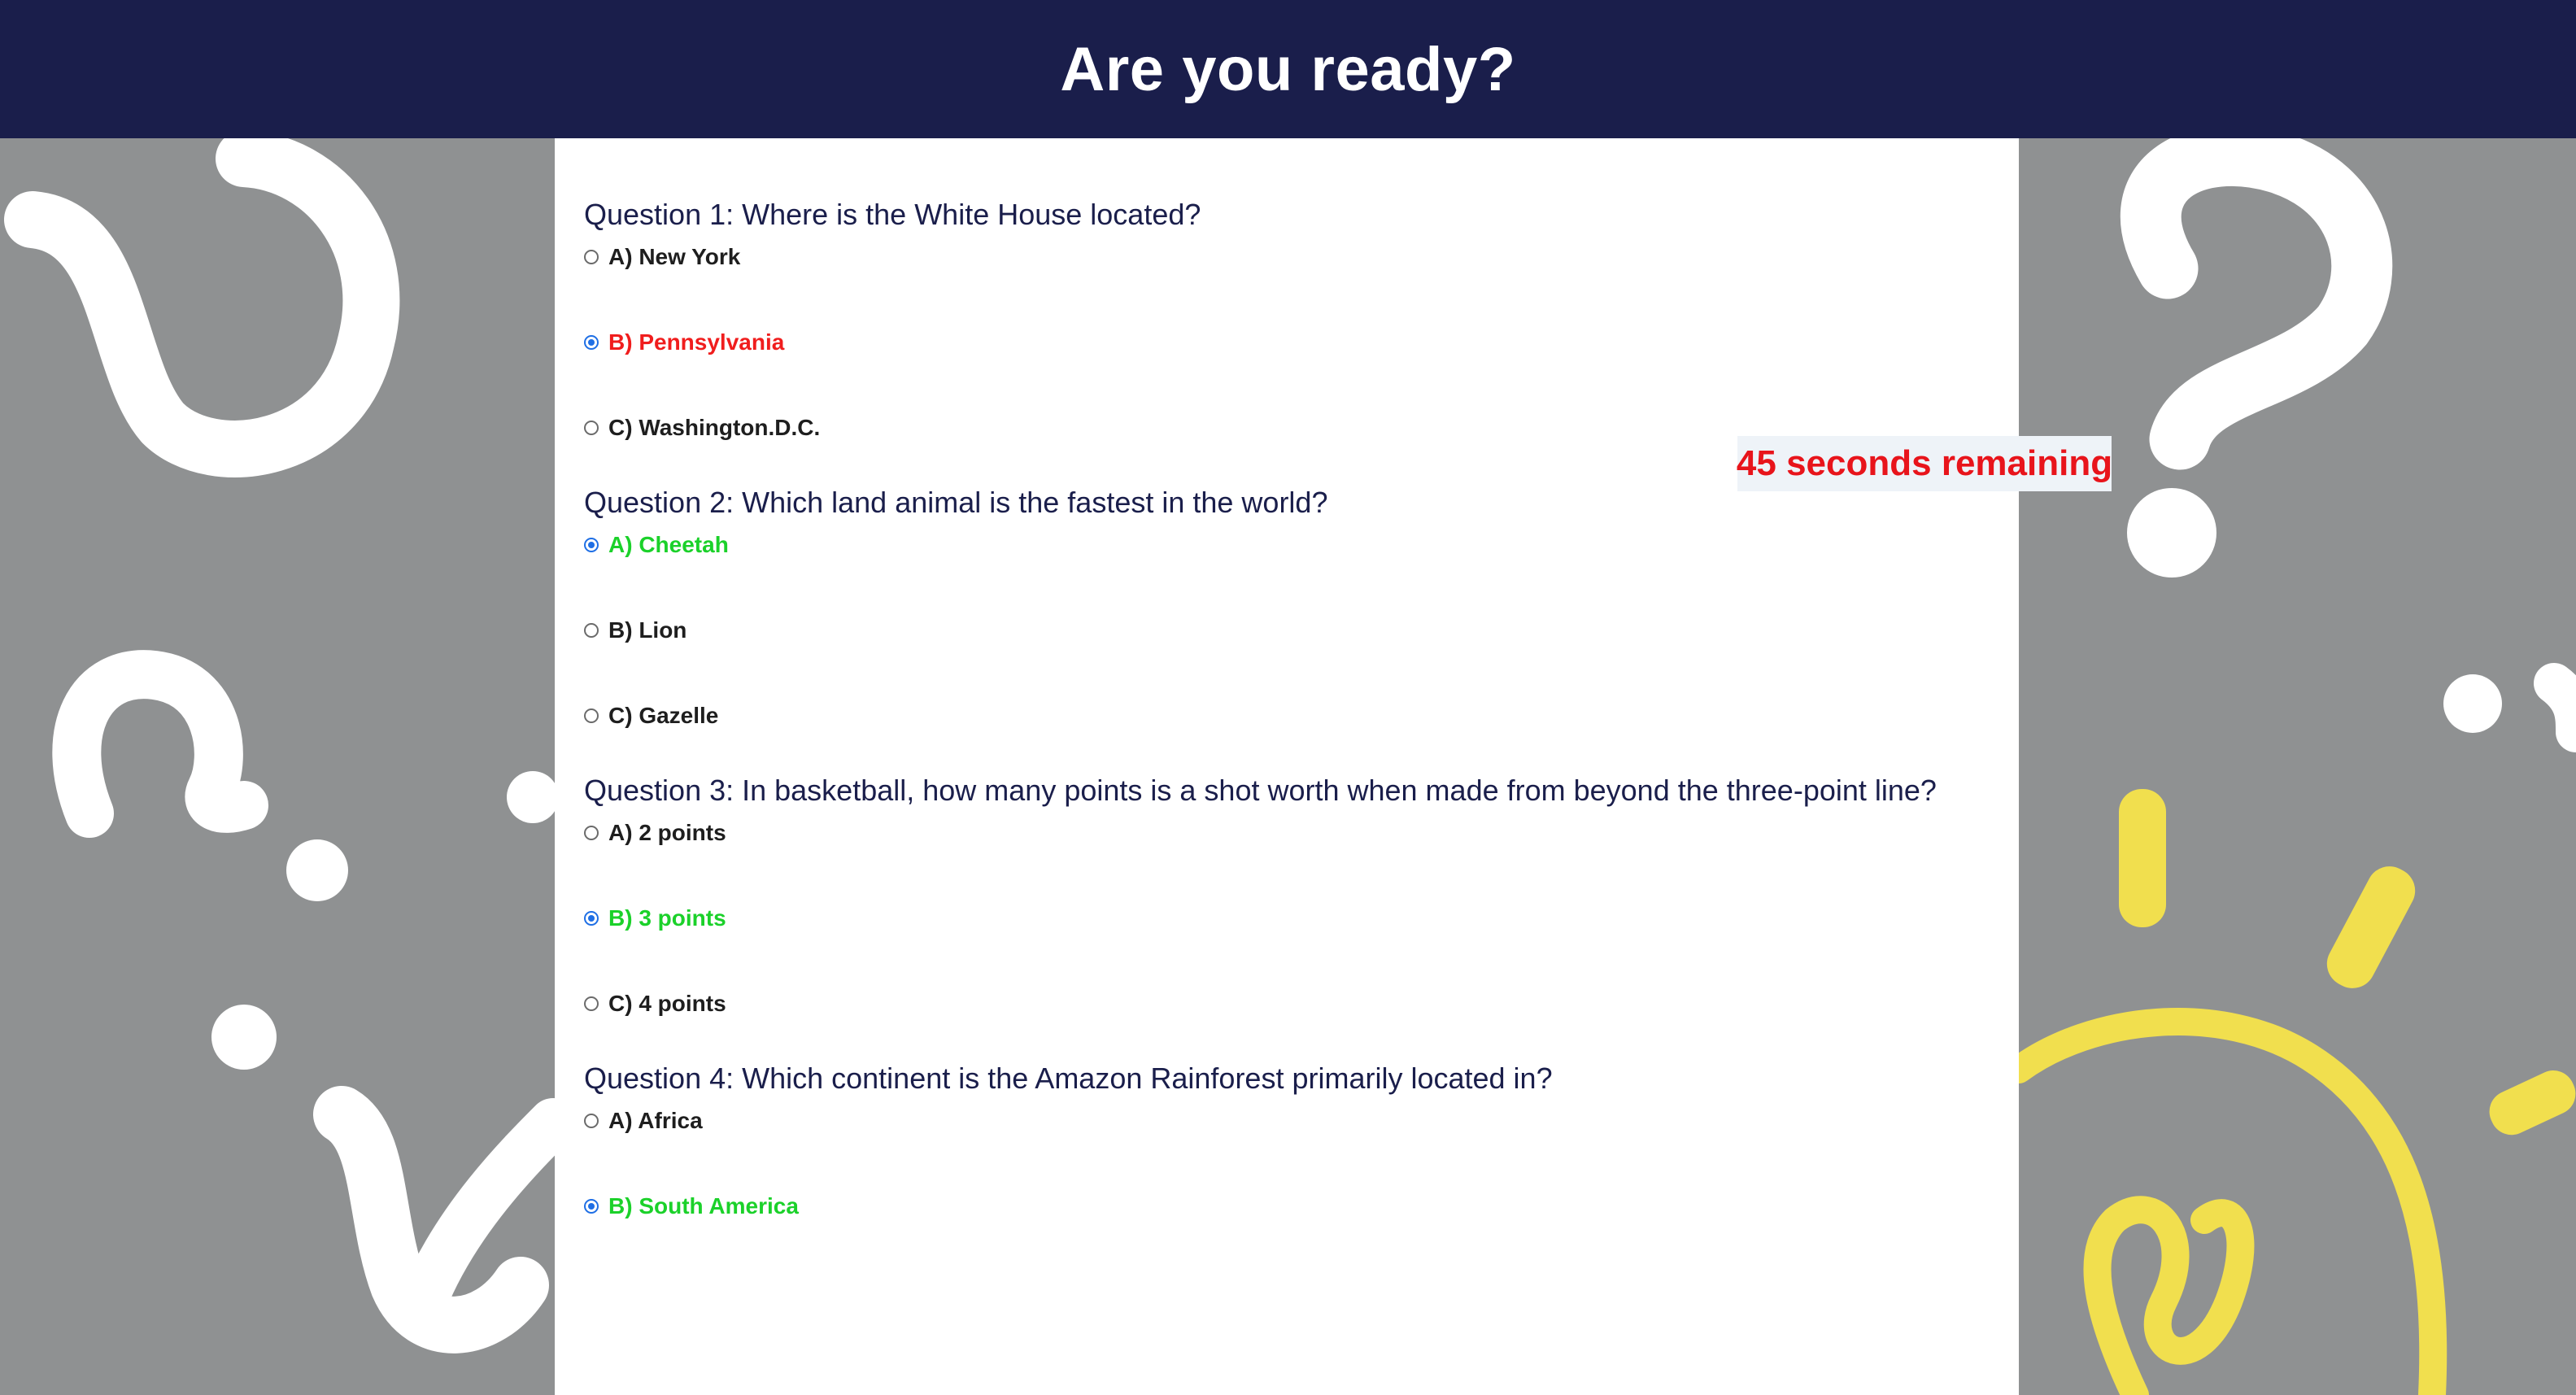 The image size is (2576, 1395). Describe the element at coordinates (674, 256) in the screenshot. I see `option-label: A) New York` at that location.